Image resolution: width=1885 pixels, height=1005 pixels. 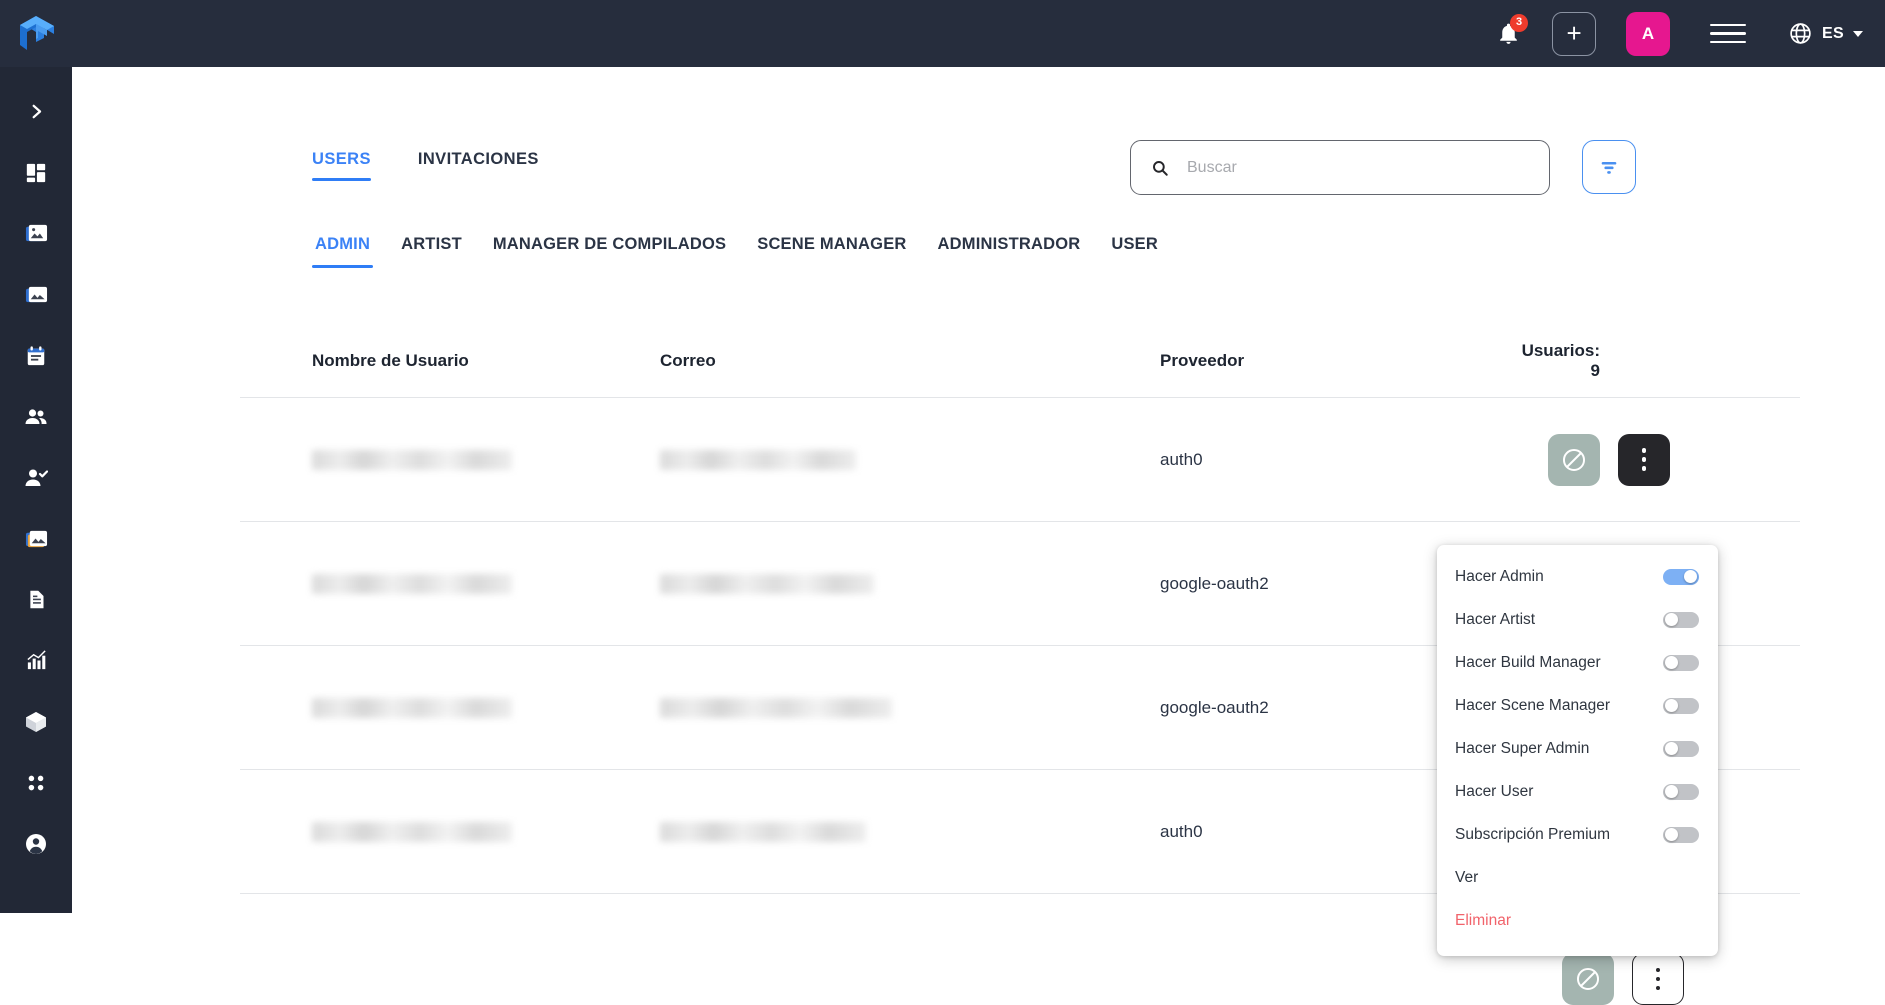 What do you see at coordinates (478, 165) in the screenshot?
I see `tab-invitaciones: INVITACIONES` at bounding box center [478, 165].